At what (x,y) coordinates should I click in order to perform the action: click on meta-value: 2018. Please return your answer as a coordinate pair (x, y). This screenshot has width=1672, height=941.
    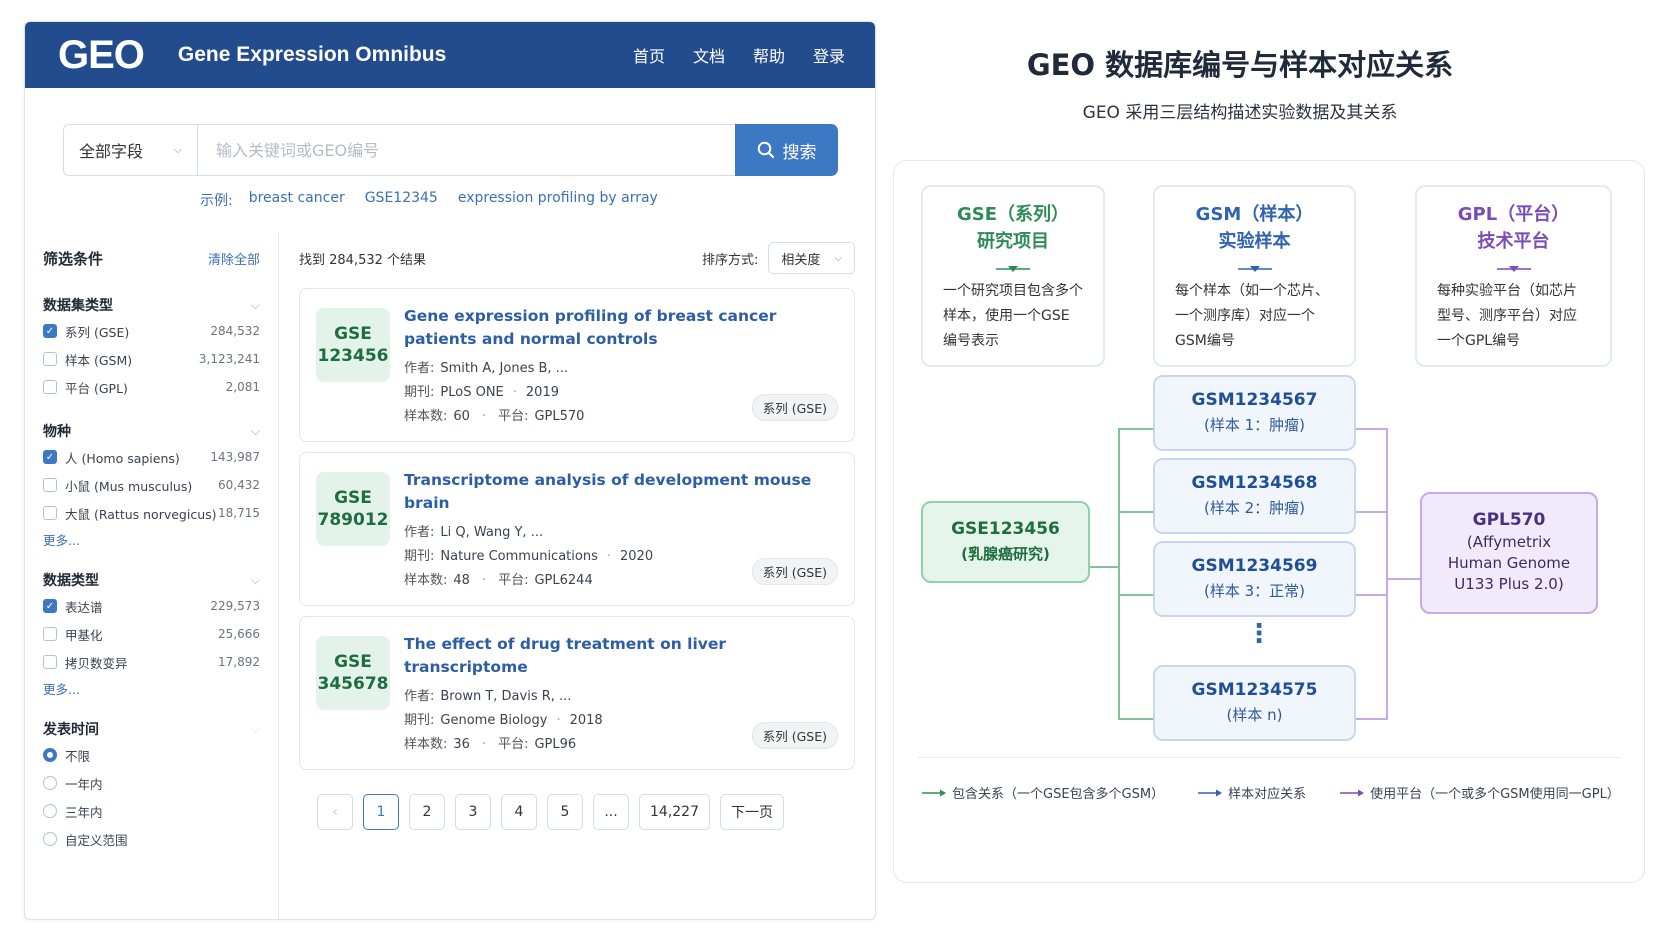
    Looking at the image, I should click on (586, 720).